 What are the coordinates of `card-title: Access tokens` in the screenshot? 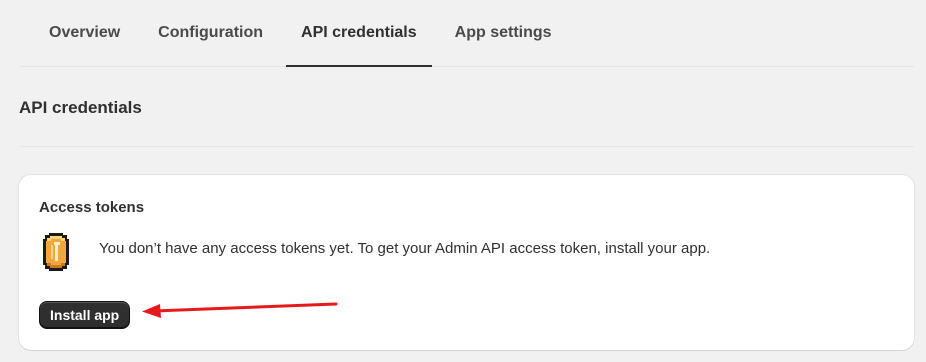 It's located at (92, 207).